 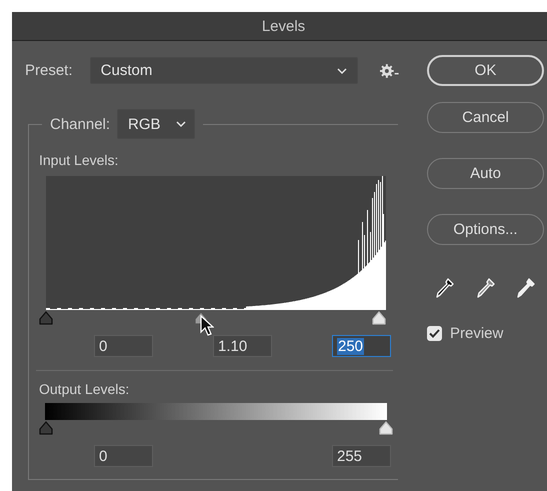 What do you see at coordinates (284, 26) in the screenshot?
I see `window-title: Levels` at bounding box center [284, 26].